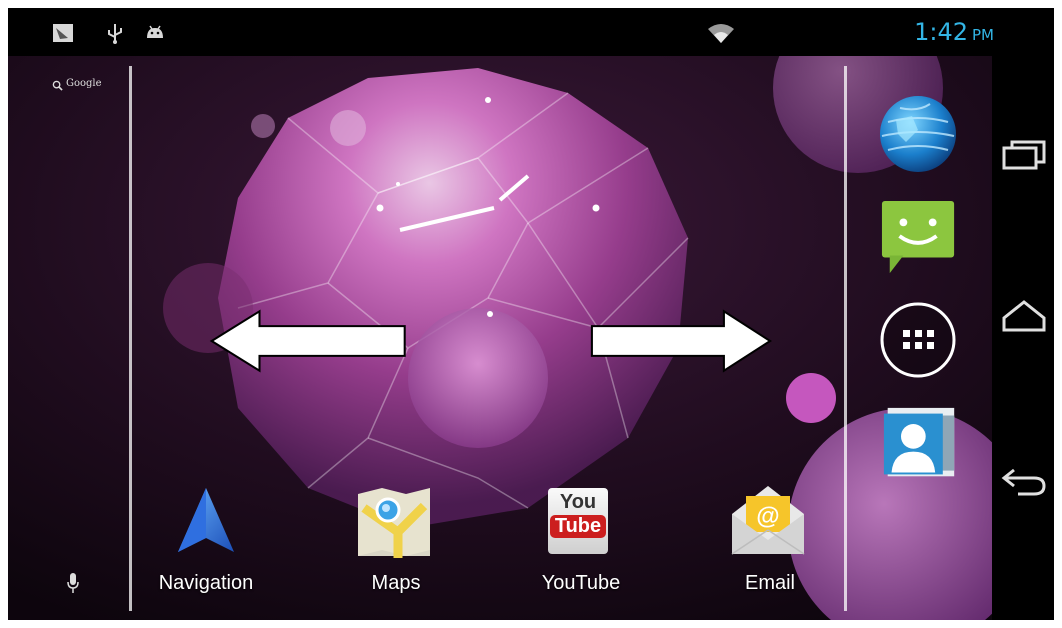  I want to click on usb-icon, so click(115, 34).